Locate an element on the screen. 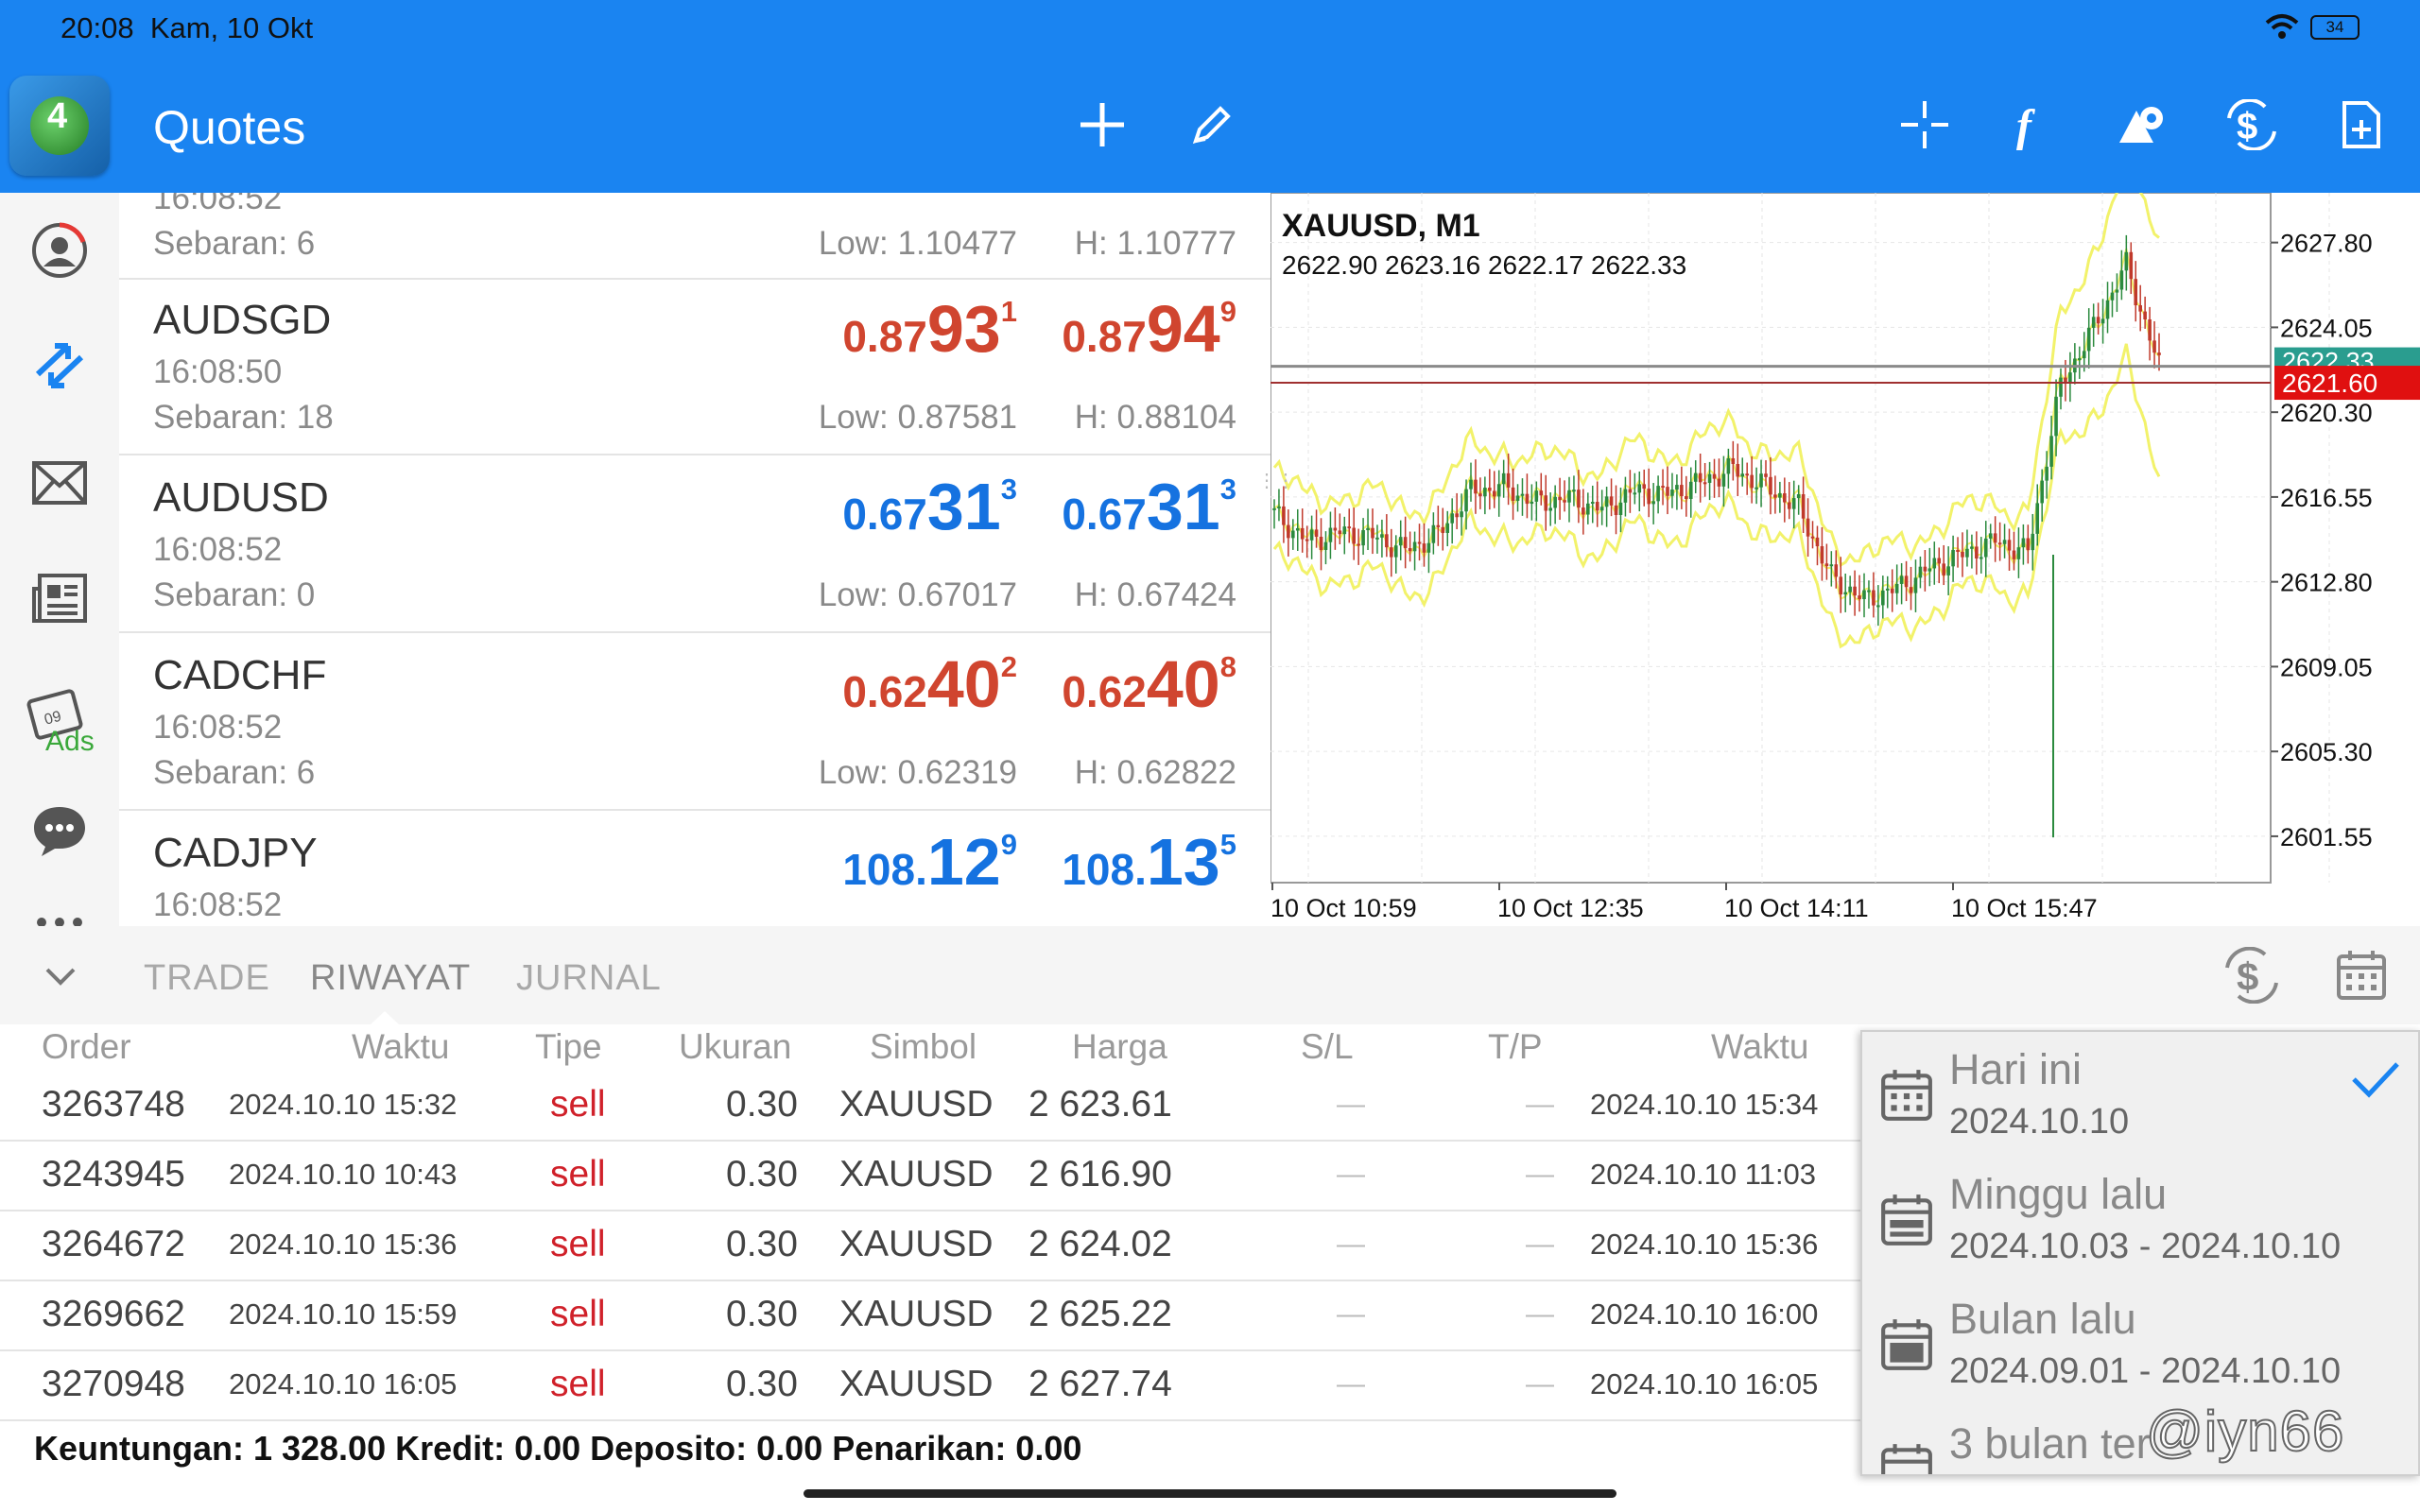 This screenshot has height=1512, width=2420. home-indicator is located at coordinates (1210, 1493).